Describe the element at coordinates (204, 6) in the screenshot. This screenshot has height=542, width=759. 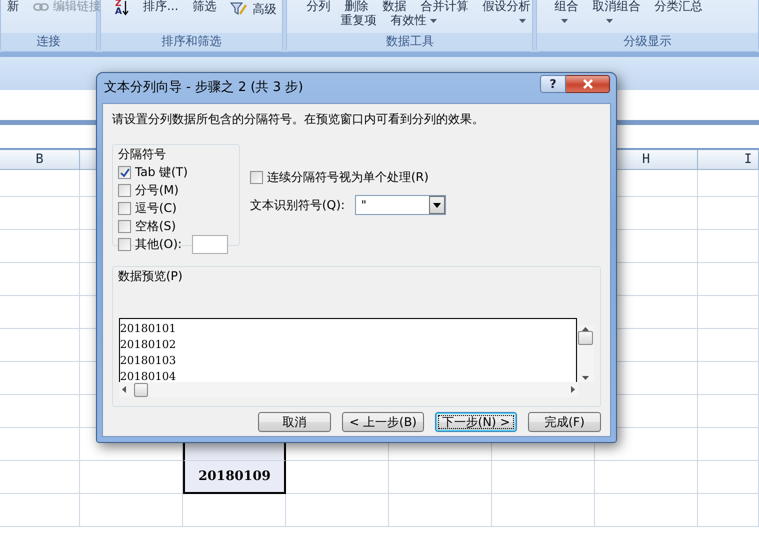
I see `ribbon-button: 筛选` at that location.